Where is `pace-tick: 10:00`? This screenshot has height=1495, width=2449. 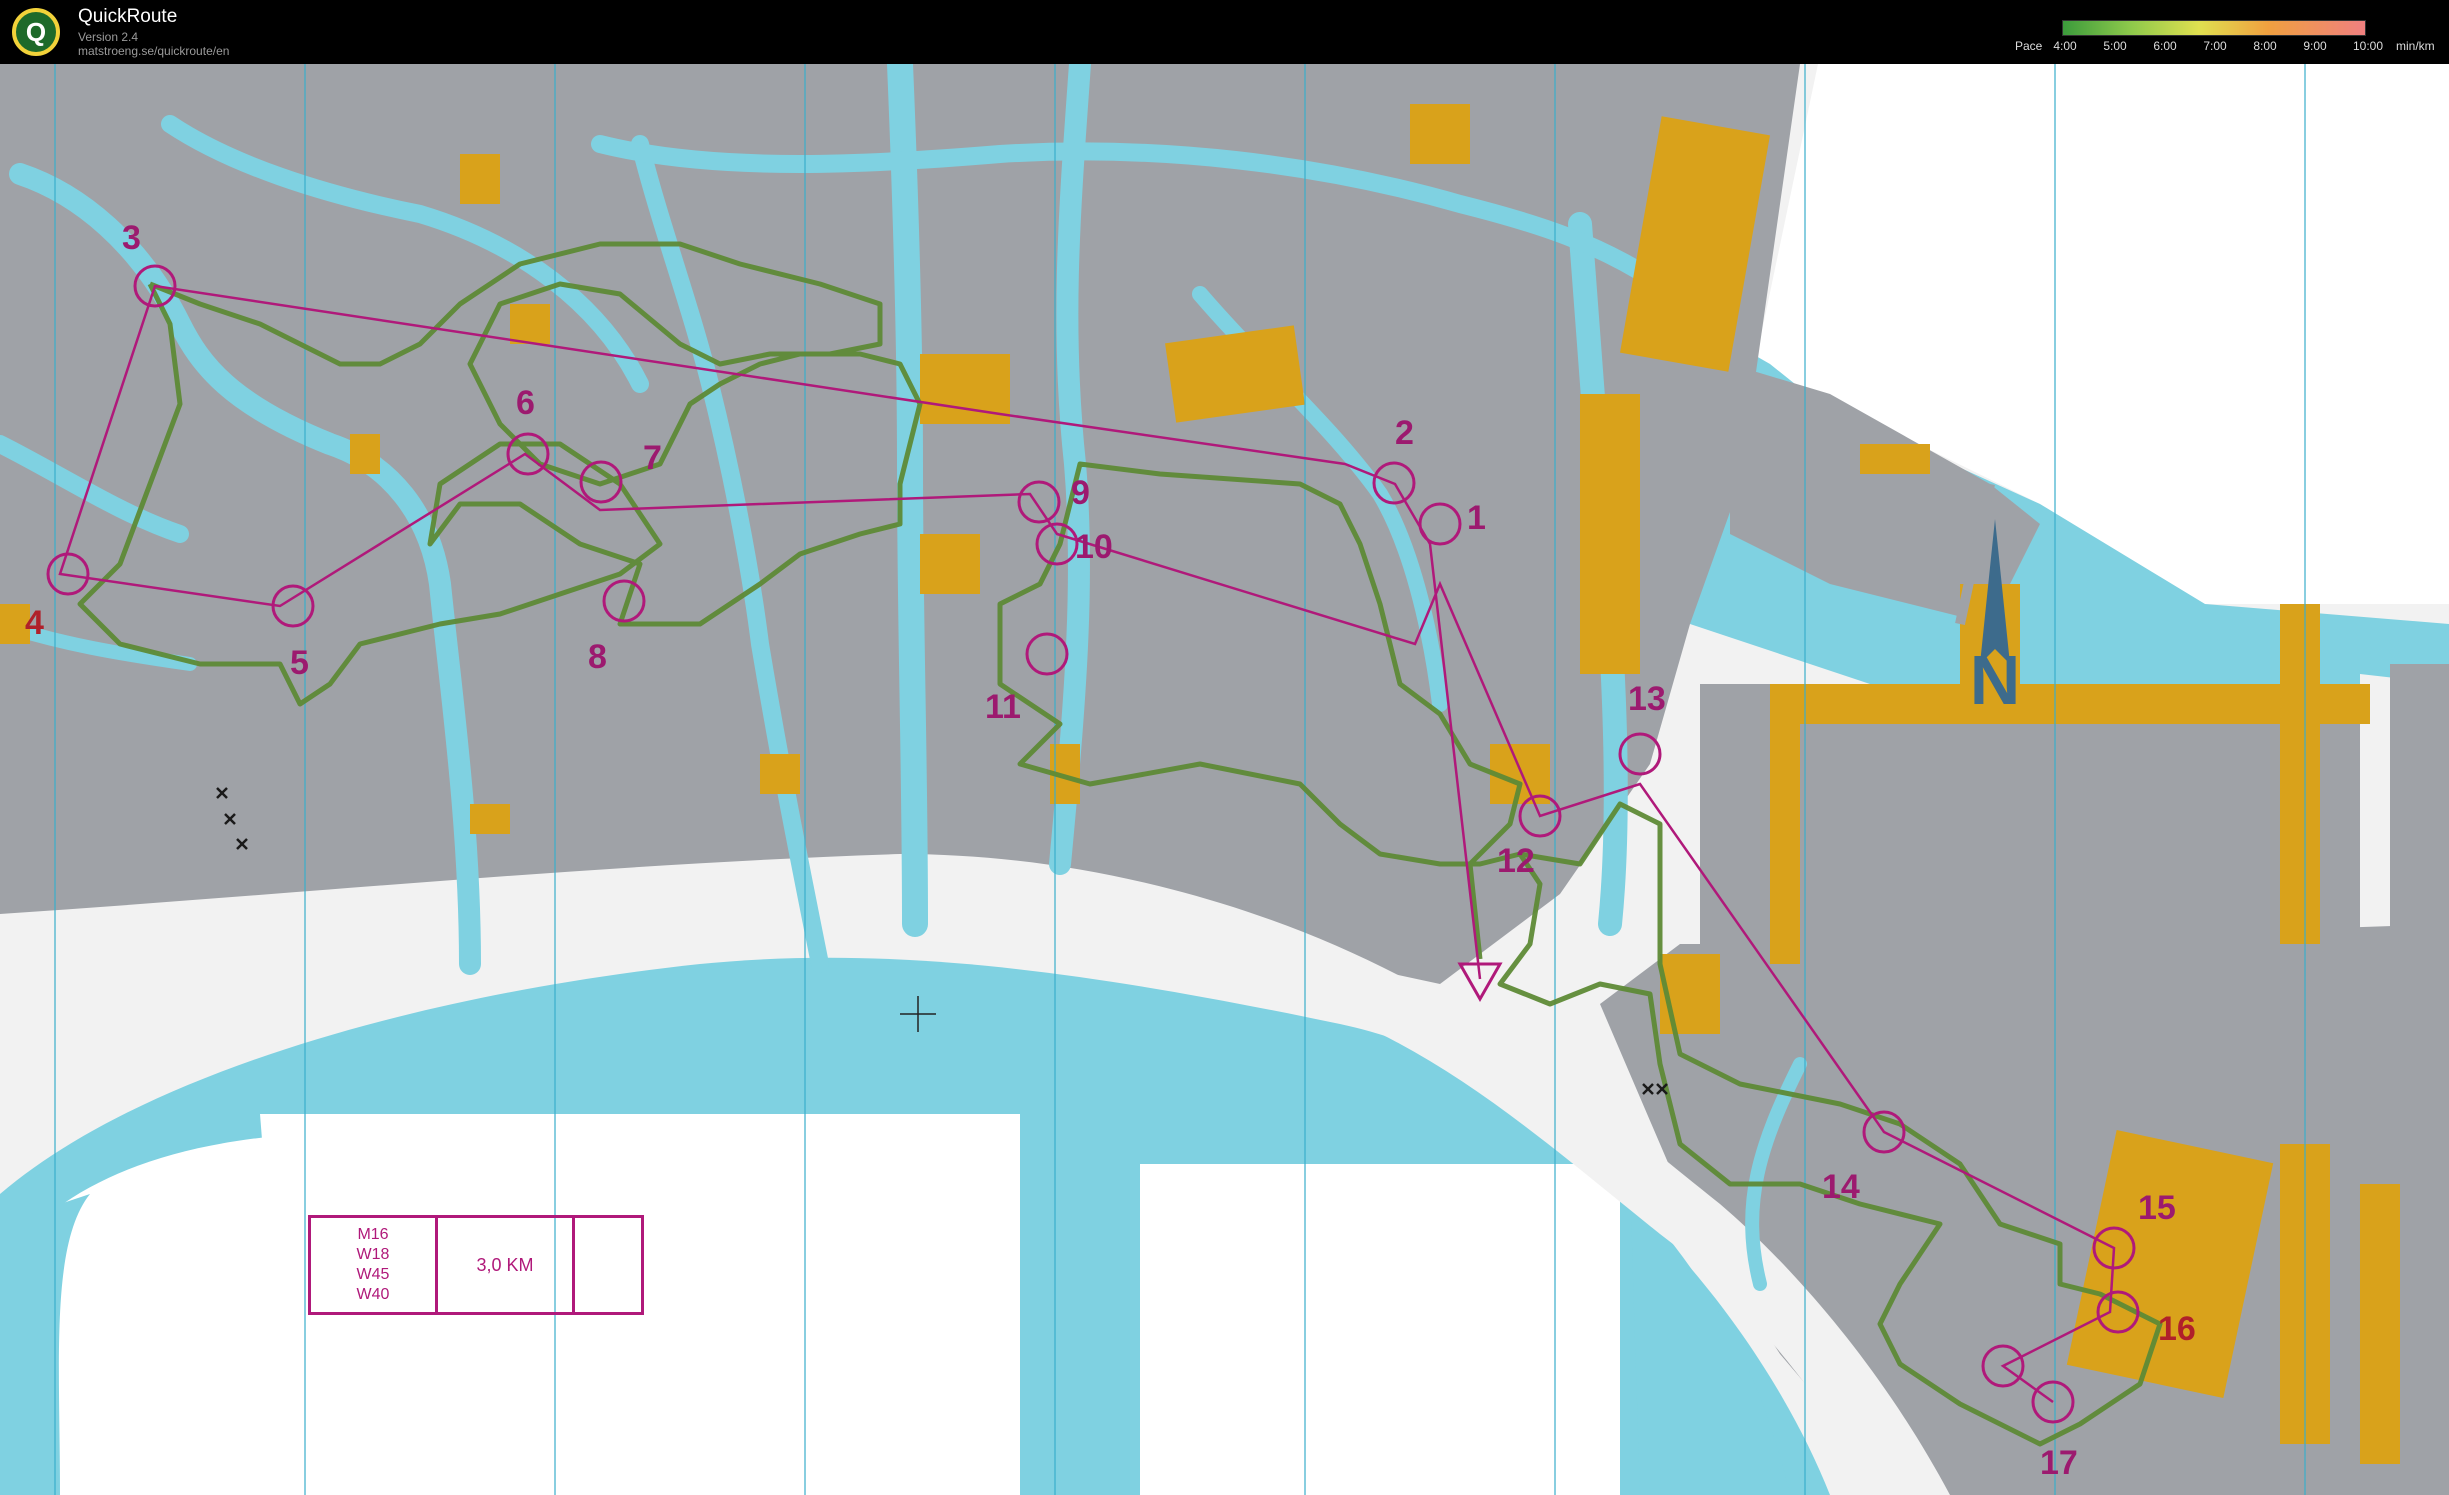 pace-tick: 10:00 is located at coordinates (2368, 46).